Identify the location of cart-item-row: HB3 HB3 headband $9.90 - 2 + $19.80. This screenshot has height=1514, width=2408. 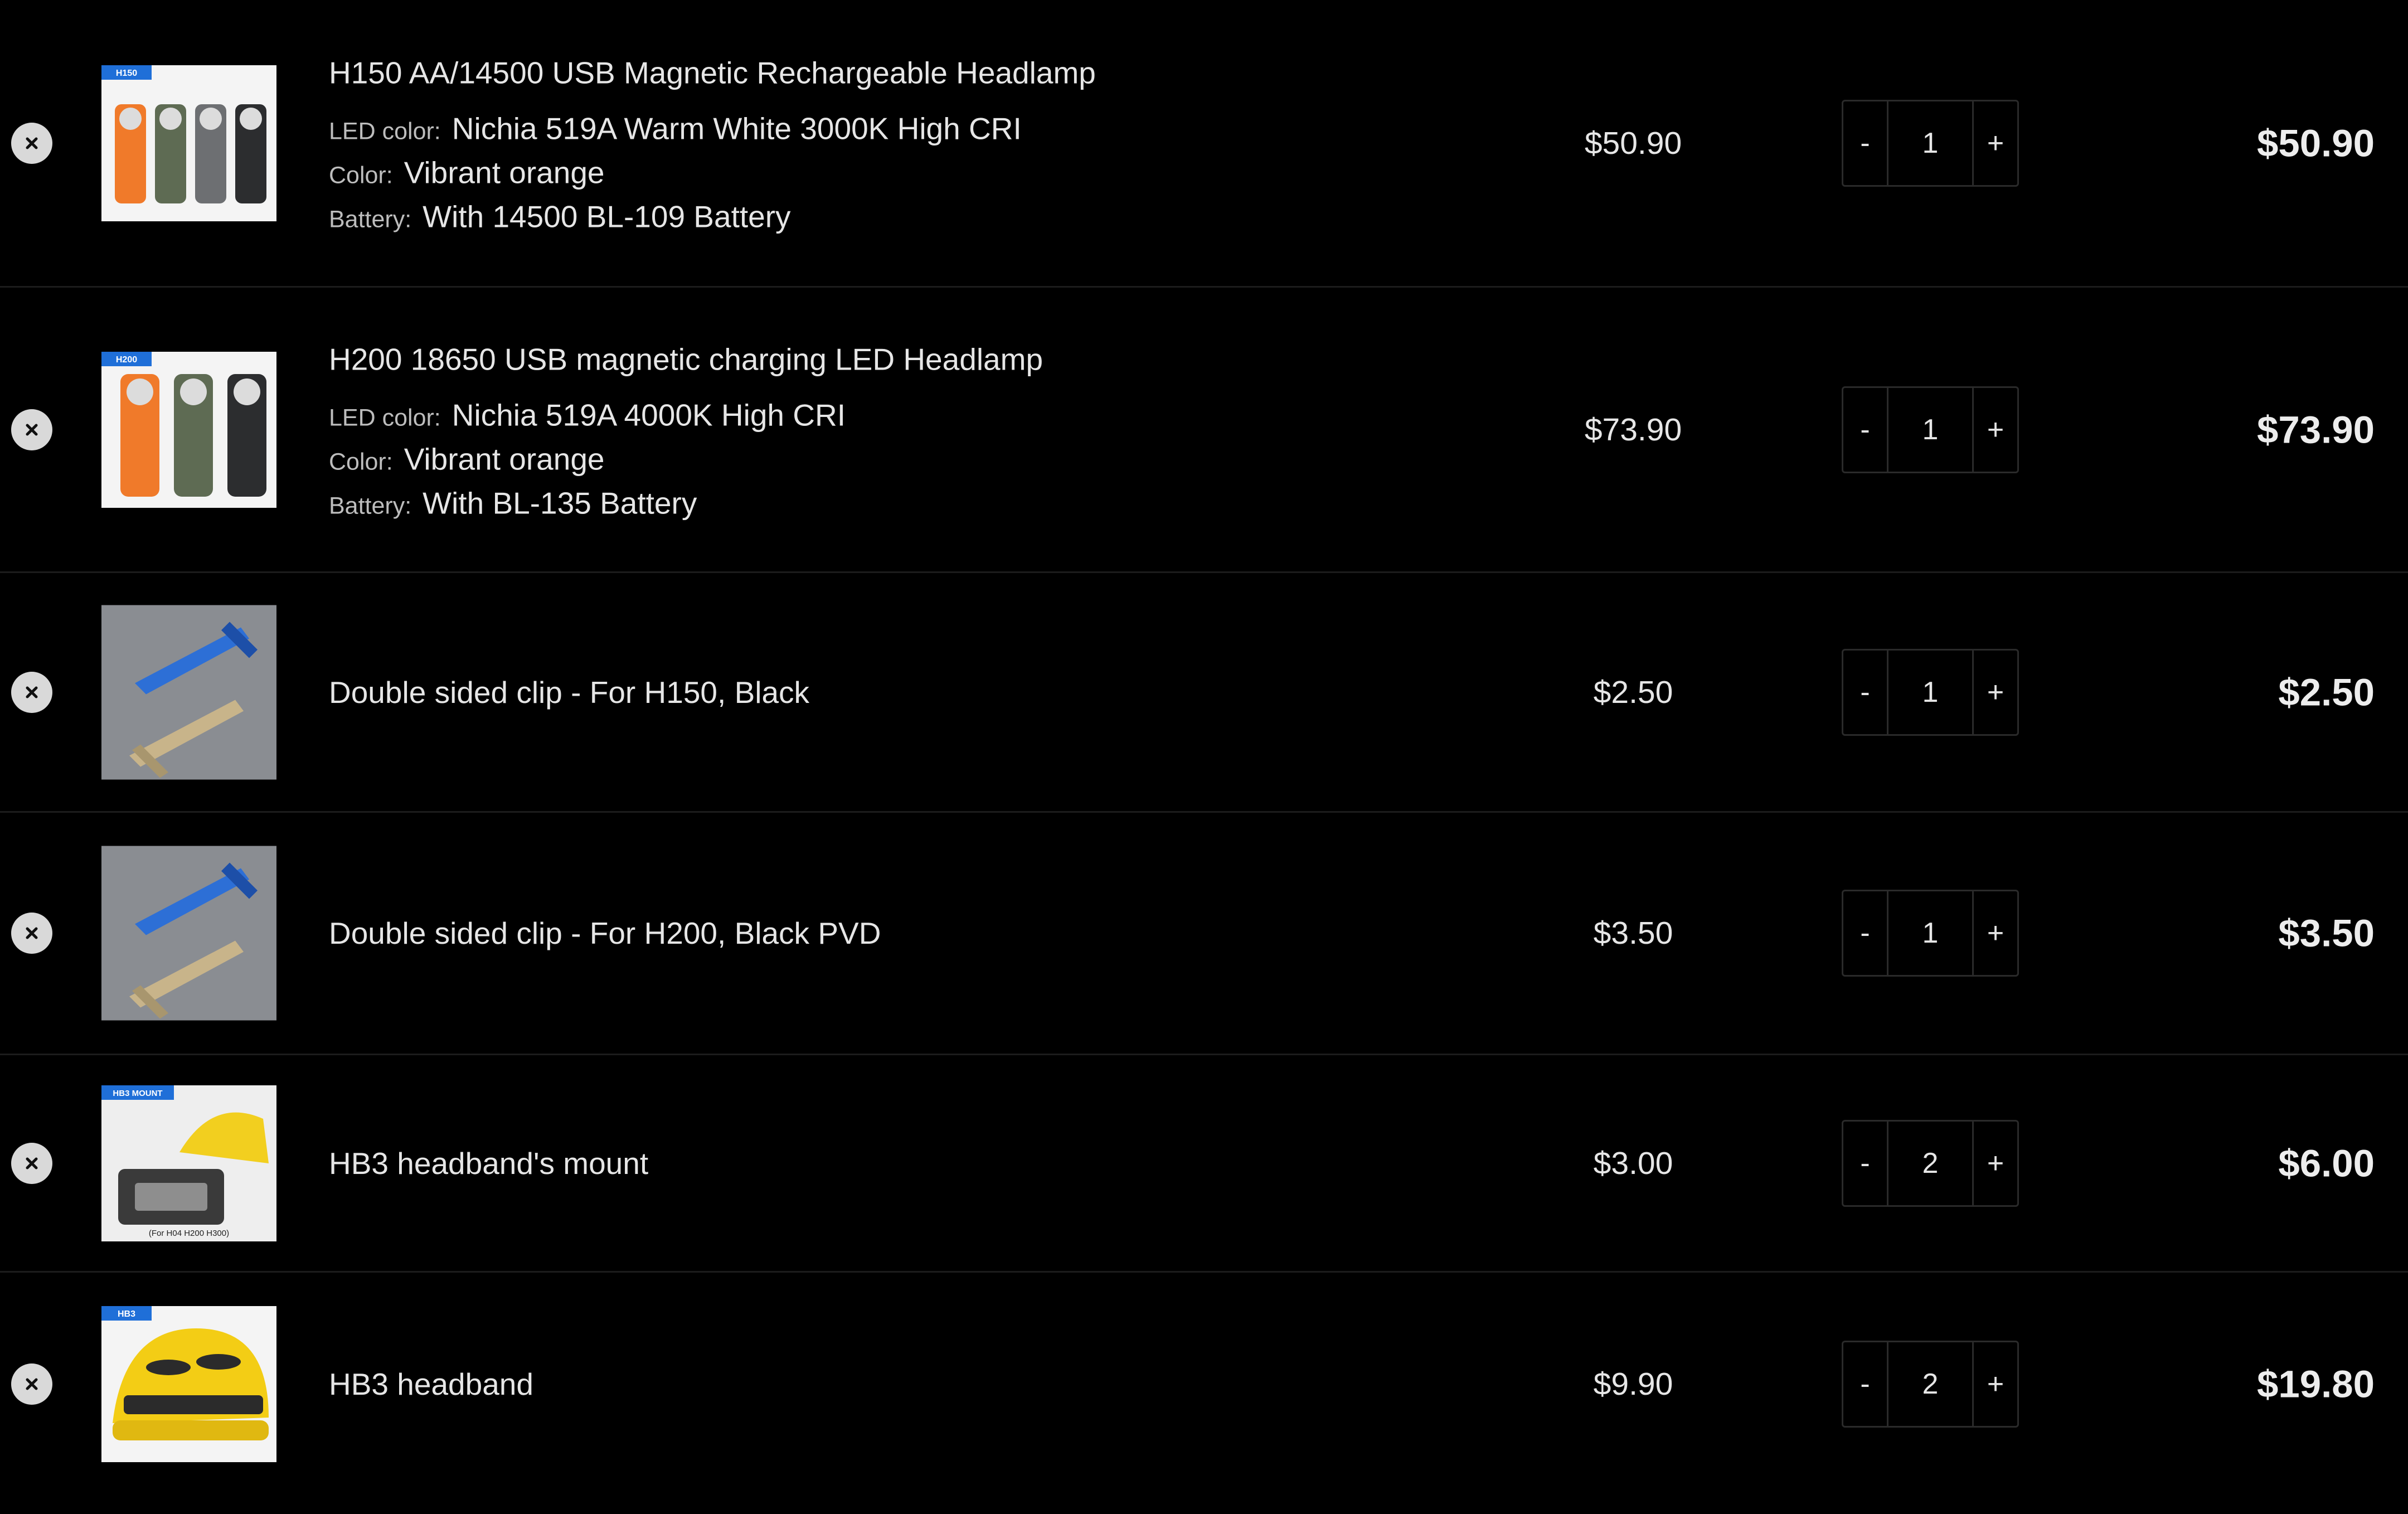
(1204, 1384).